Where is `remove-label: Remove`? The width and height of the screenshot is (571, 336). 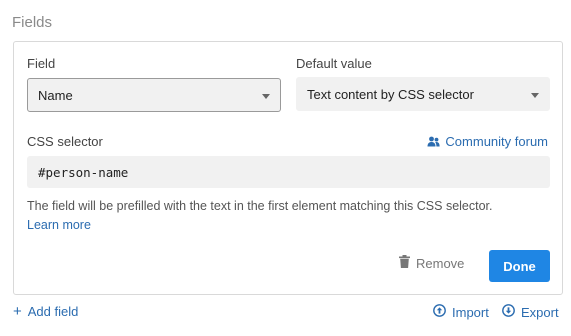
remove-label: Remove is located at coordinates (440, 263).